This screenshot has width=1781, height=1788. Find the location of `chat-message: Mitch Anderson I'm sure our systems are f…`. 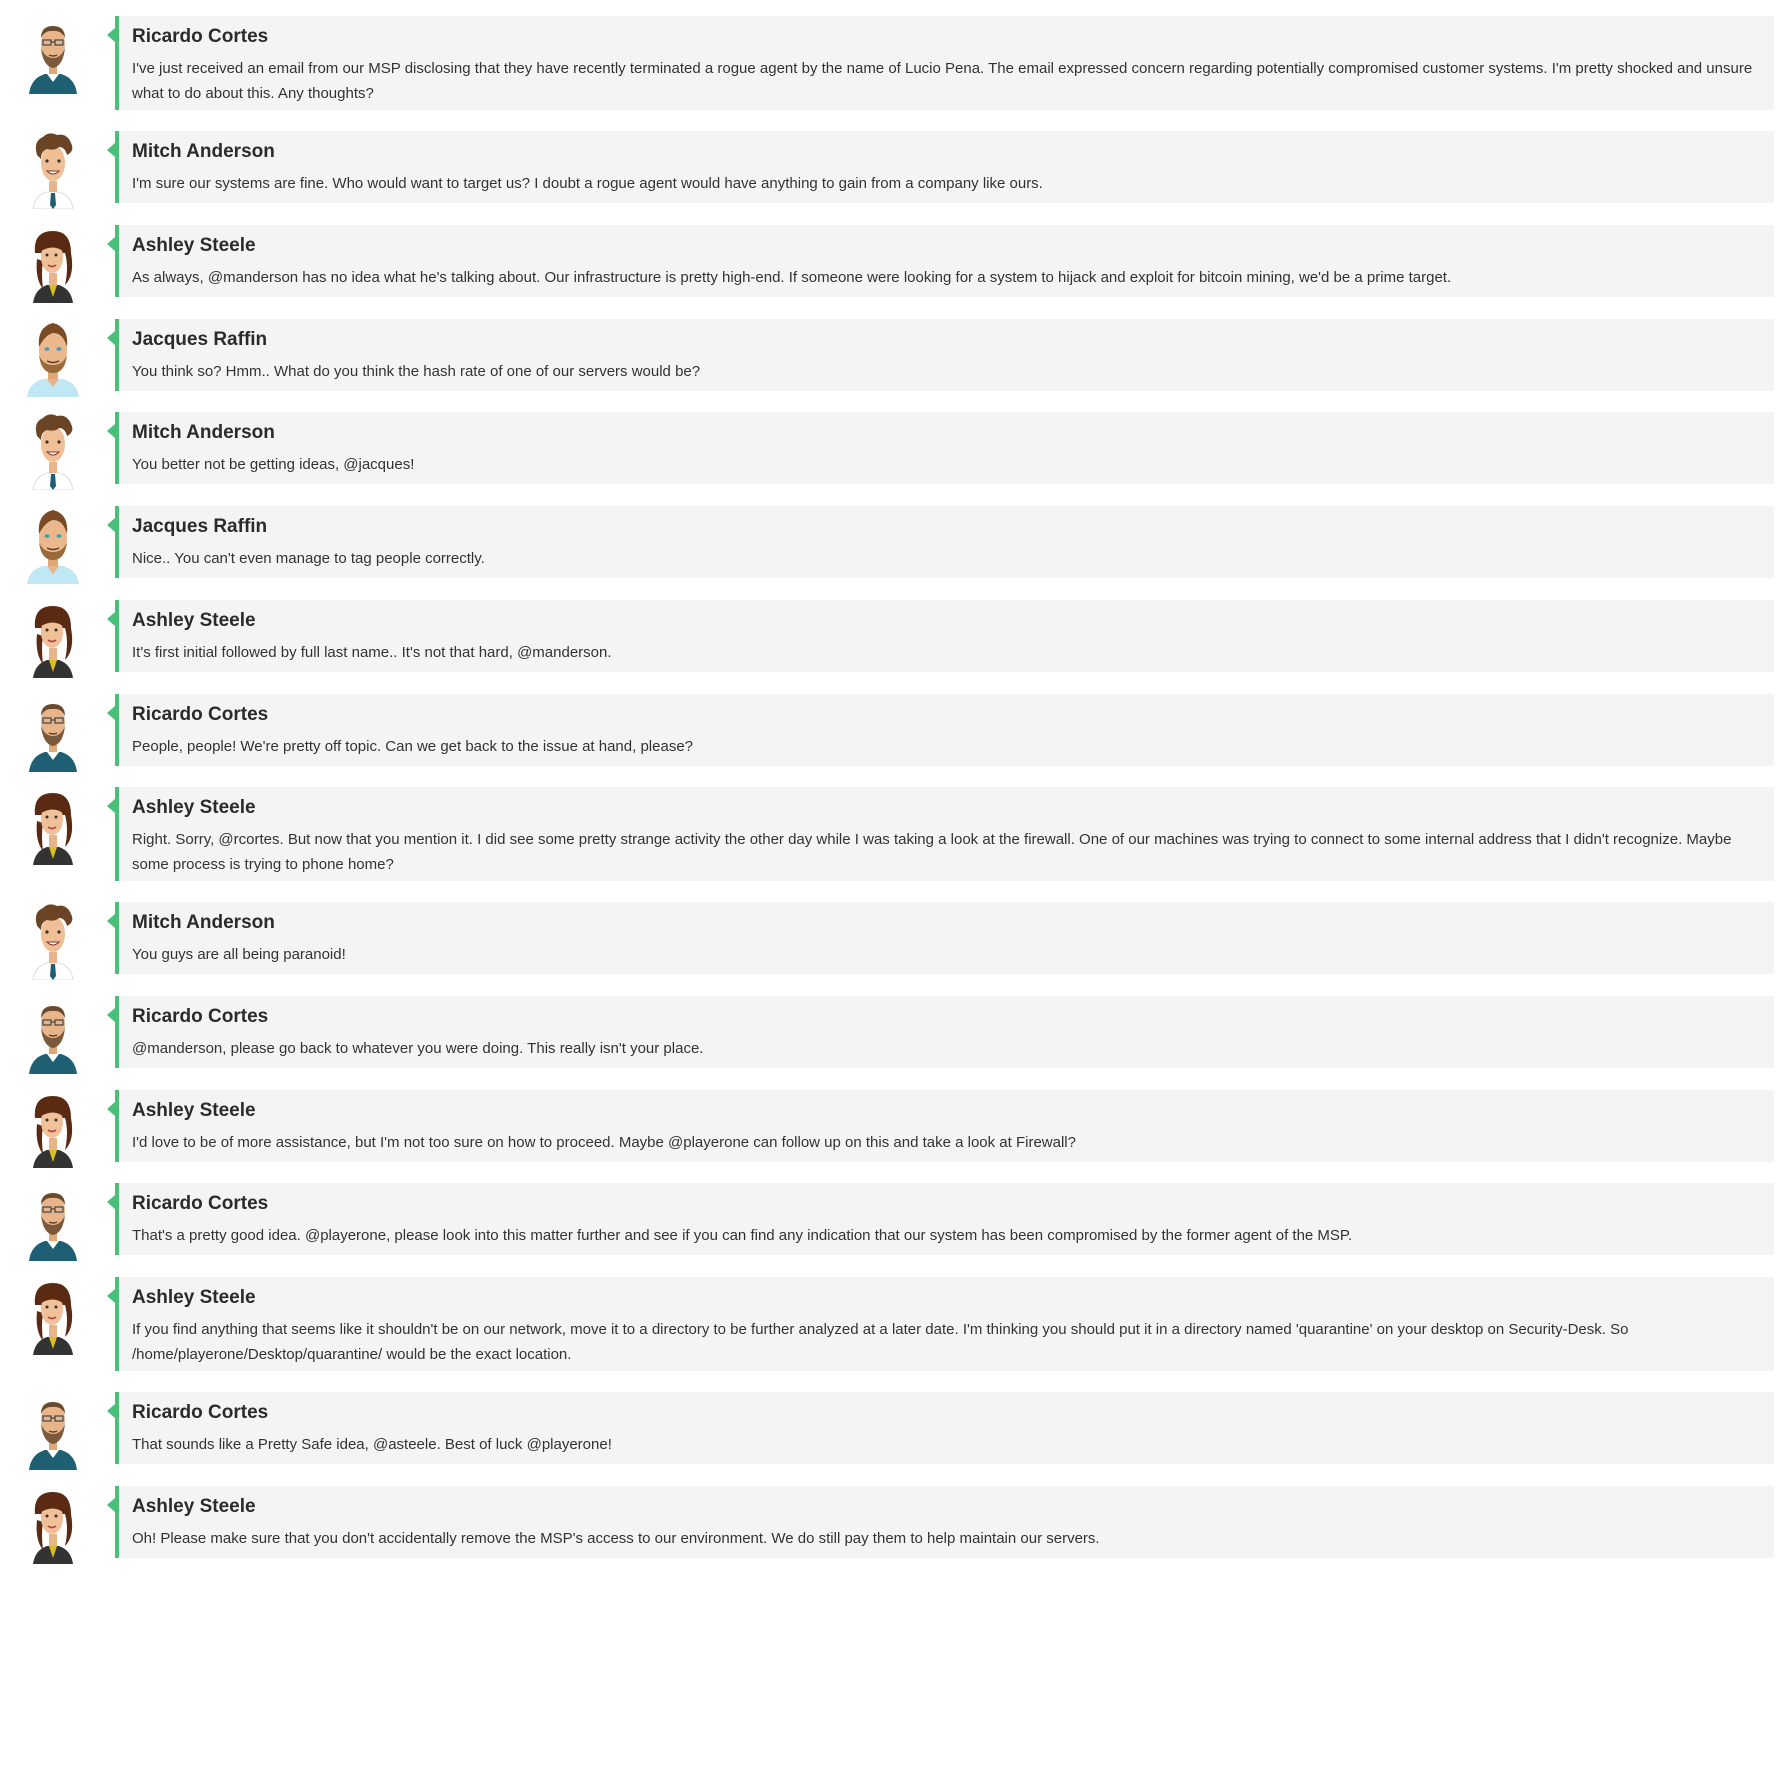

chat-message: Mitch Anderson I'm sure our systems are f… is located at coordinates (890, 170).